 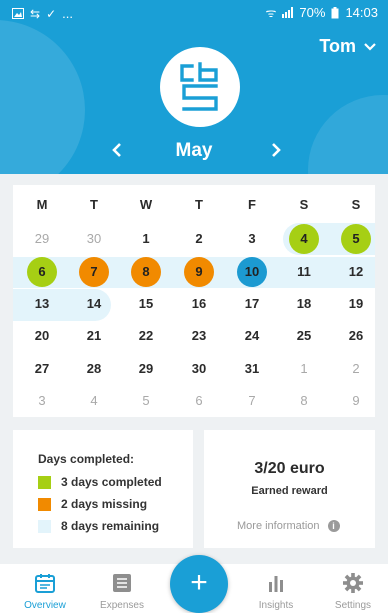 I want to click on calendar-icon, so click(x=45, y=583).